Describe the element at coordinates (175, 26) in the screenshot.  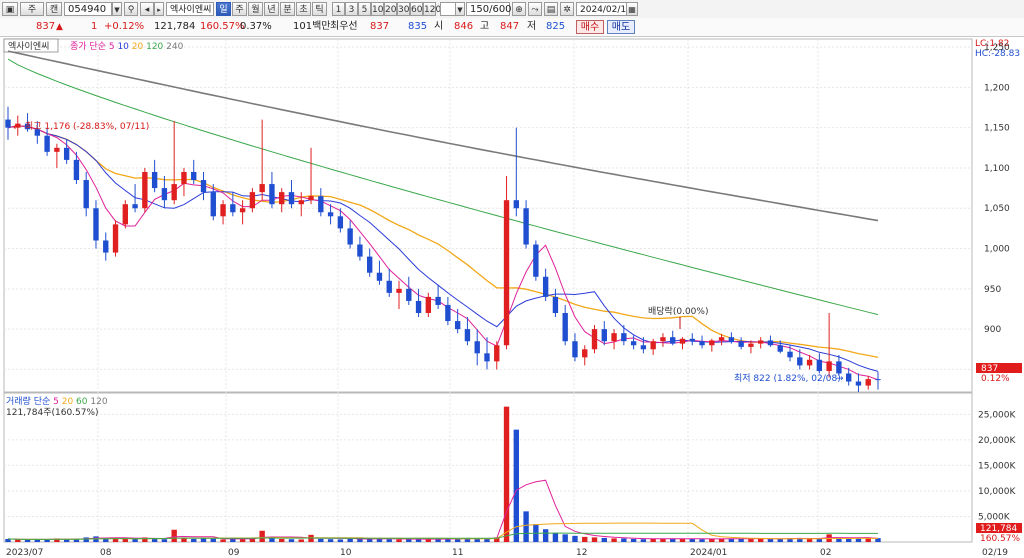
I see `volume-value: 121,784` at that location.